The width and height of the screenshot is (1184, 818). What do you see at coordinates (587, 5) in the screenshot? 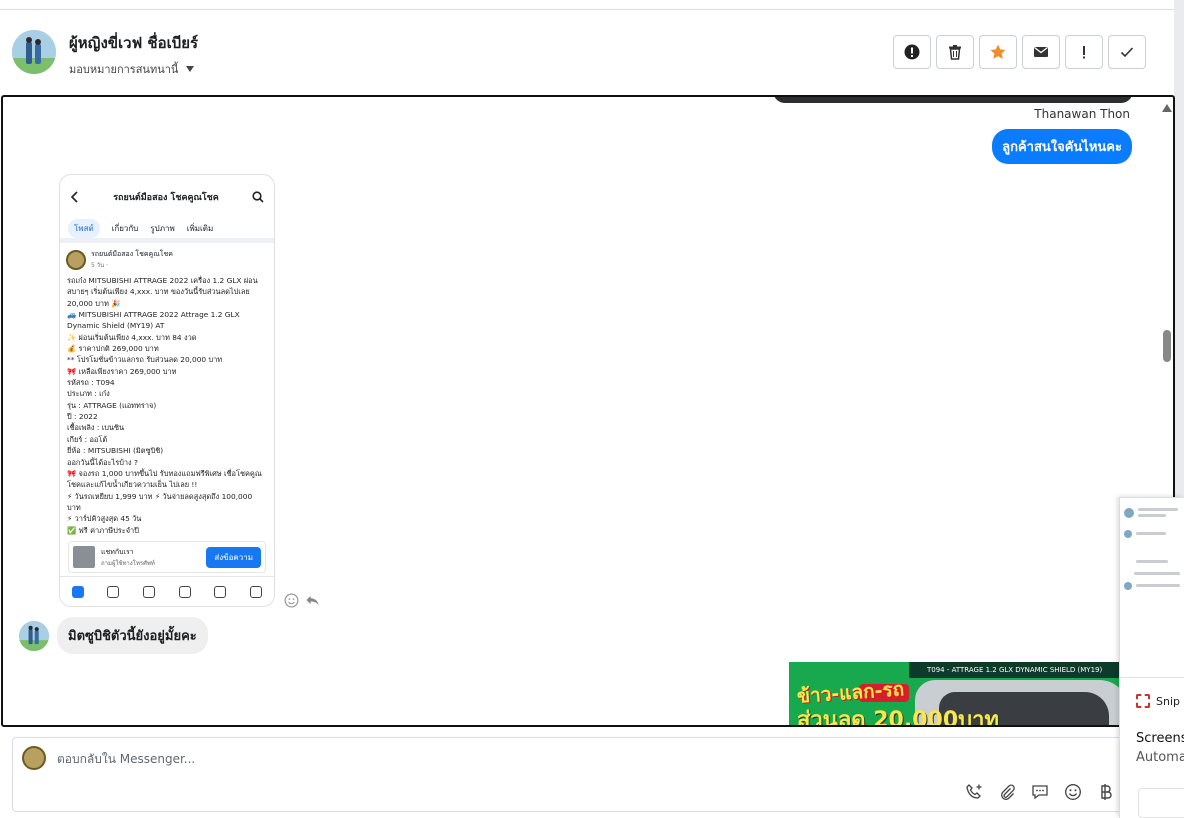
I see `top-bar` at bounding box center [587, 5].